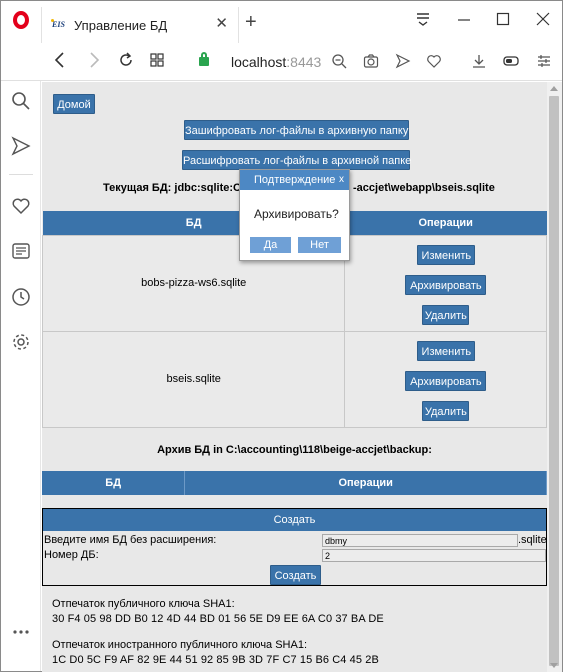 The height and width of the screenshot is (672, 563). Describe the element at coordinates (157, 62) in the screenshot. I see `speed-dial-icon` at that location.